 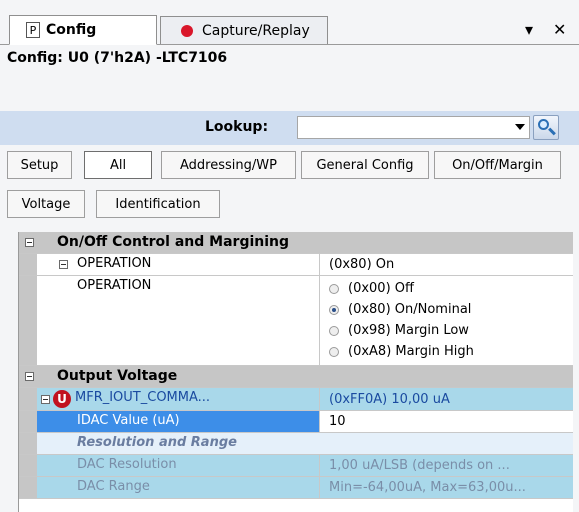 What do you see at coordinates (356, 264) in the screenshot?
I see `property-value: (0x80) On` at bounding box center [356, 264].